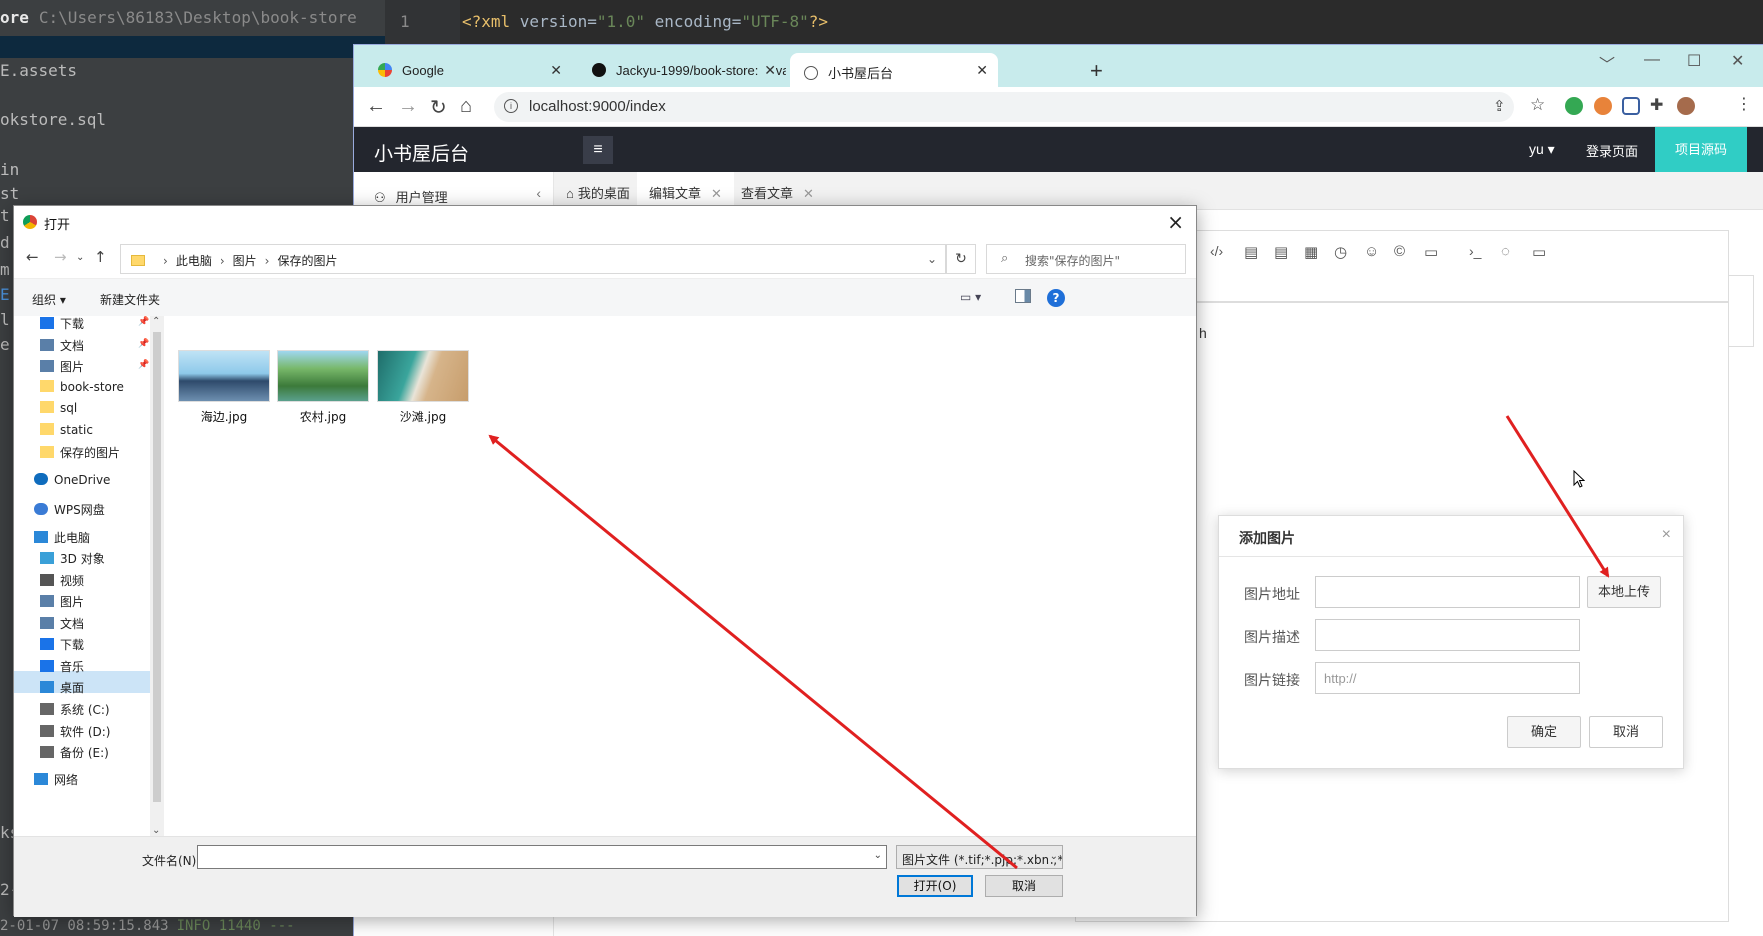 This screenshot has height=936, width=1763. I want to click on maximize-button: ☐, so click(1694, 61).